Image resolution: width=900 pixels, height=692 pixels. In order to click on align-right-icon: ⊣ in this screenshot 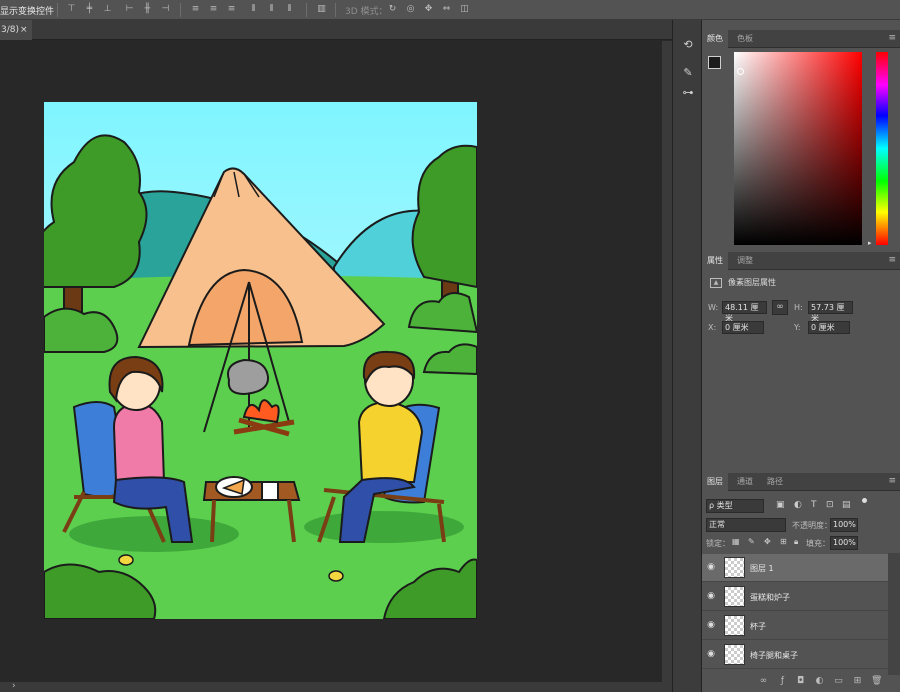, I will do `click(165, 9)`.